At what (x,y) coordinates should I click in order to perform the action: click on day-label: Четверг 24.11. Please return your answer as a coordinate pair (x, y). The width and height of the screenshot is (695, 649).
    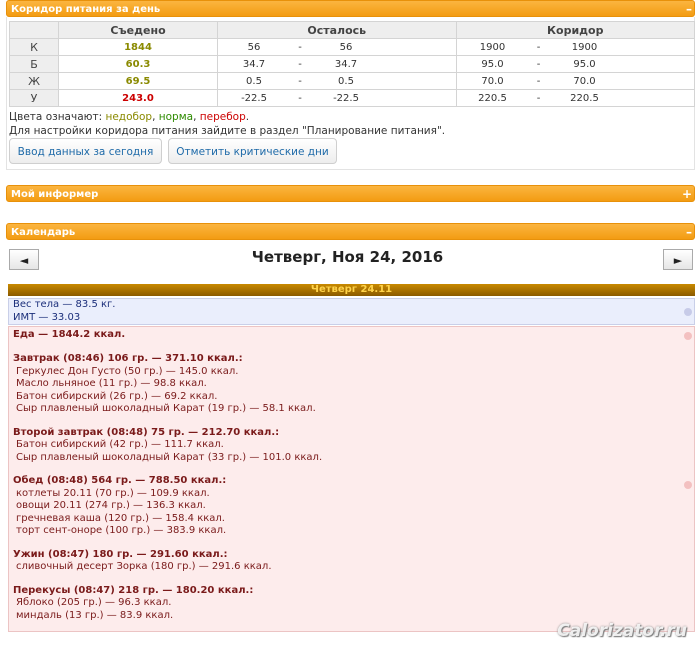
    Looking at the image, I should click on (351, 290).